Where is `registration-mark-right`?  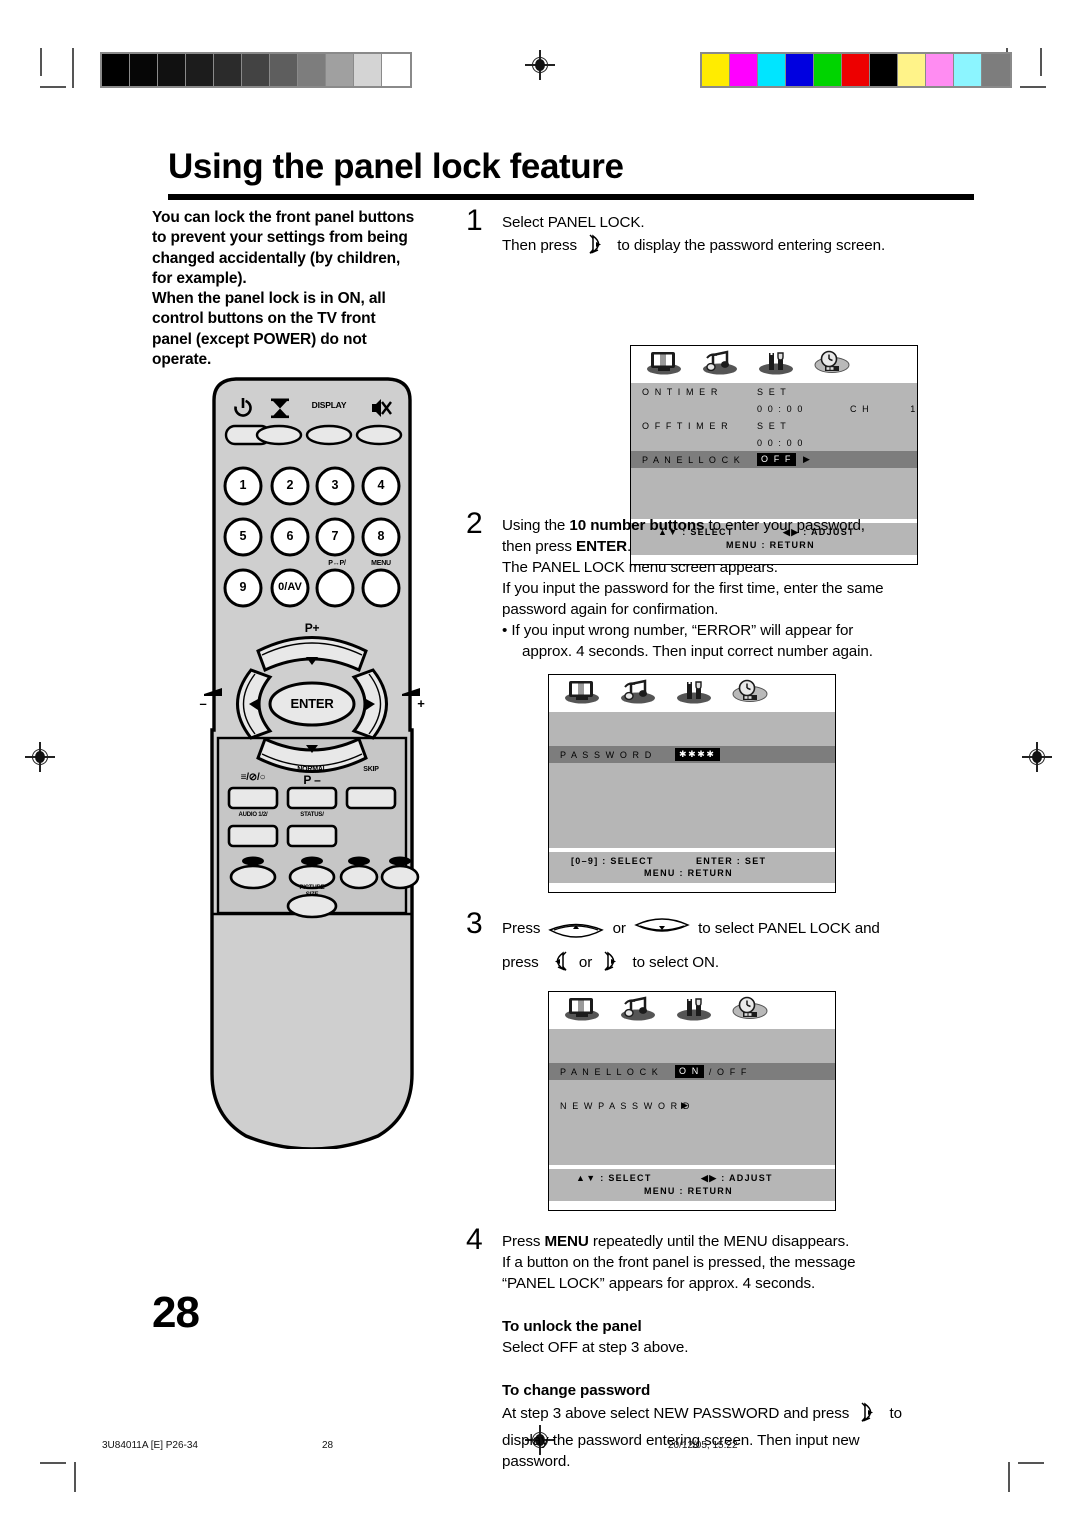
registration-mark-right is located at coordinates (1037, 757).